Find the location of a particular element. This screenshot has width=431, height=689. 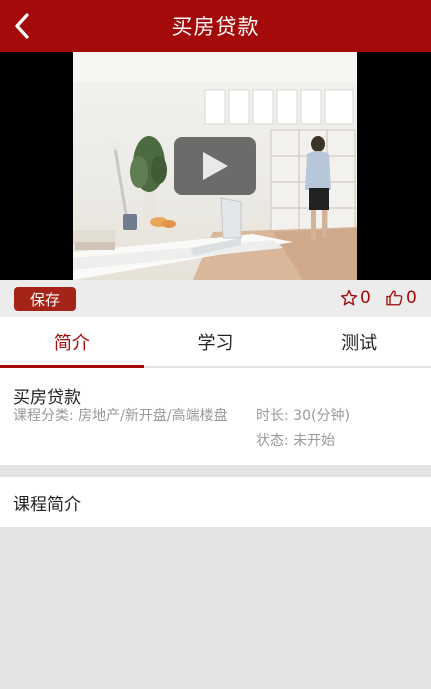

like-count: 0 is located at coordinates (411, 298).